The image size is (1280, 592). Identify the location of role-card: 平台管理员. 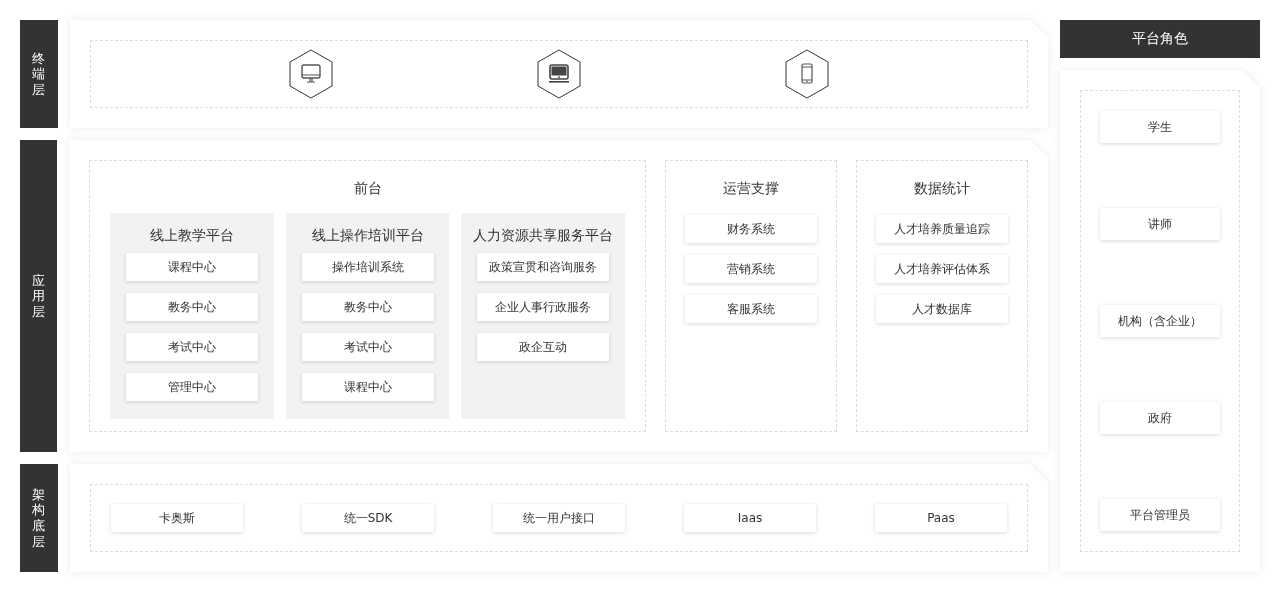
(1160, 515).